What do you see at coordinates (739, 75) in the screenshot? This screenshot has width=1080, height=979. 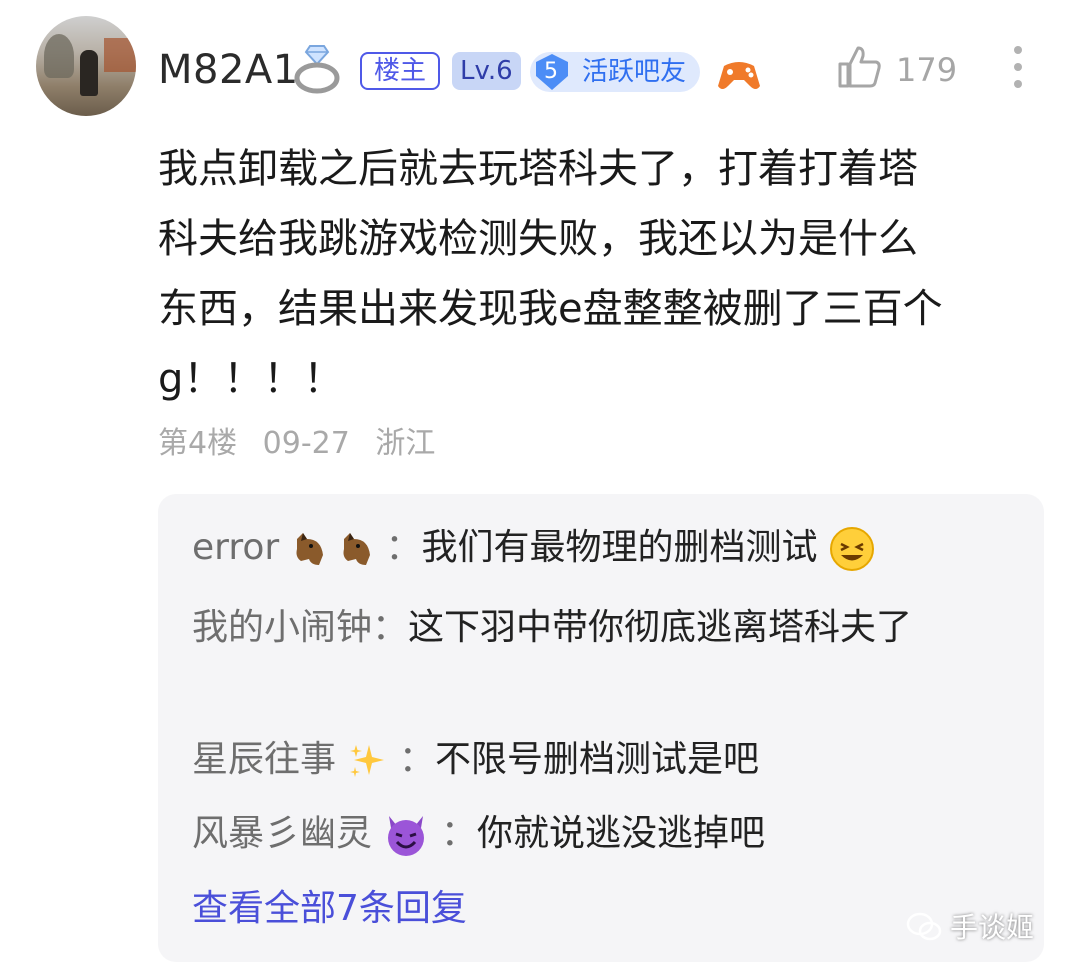 I see `gamepad-icon` at bounding box center [739, 75].